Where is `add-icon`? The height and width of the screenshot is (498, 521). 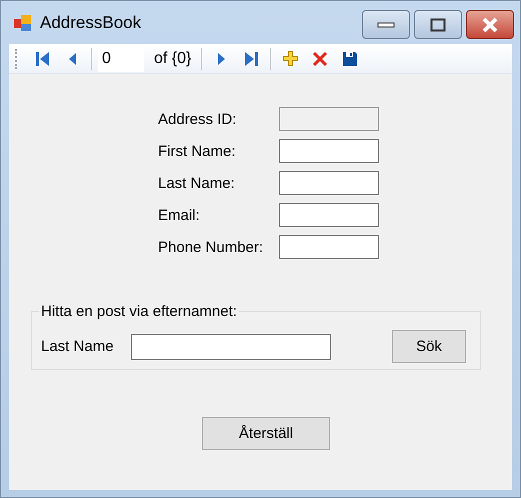 add-icon is located at coordinates (290, 58).